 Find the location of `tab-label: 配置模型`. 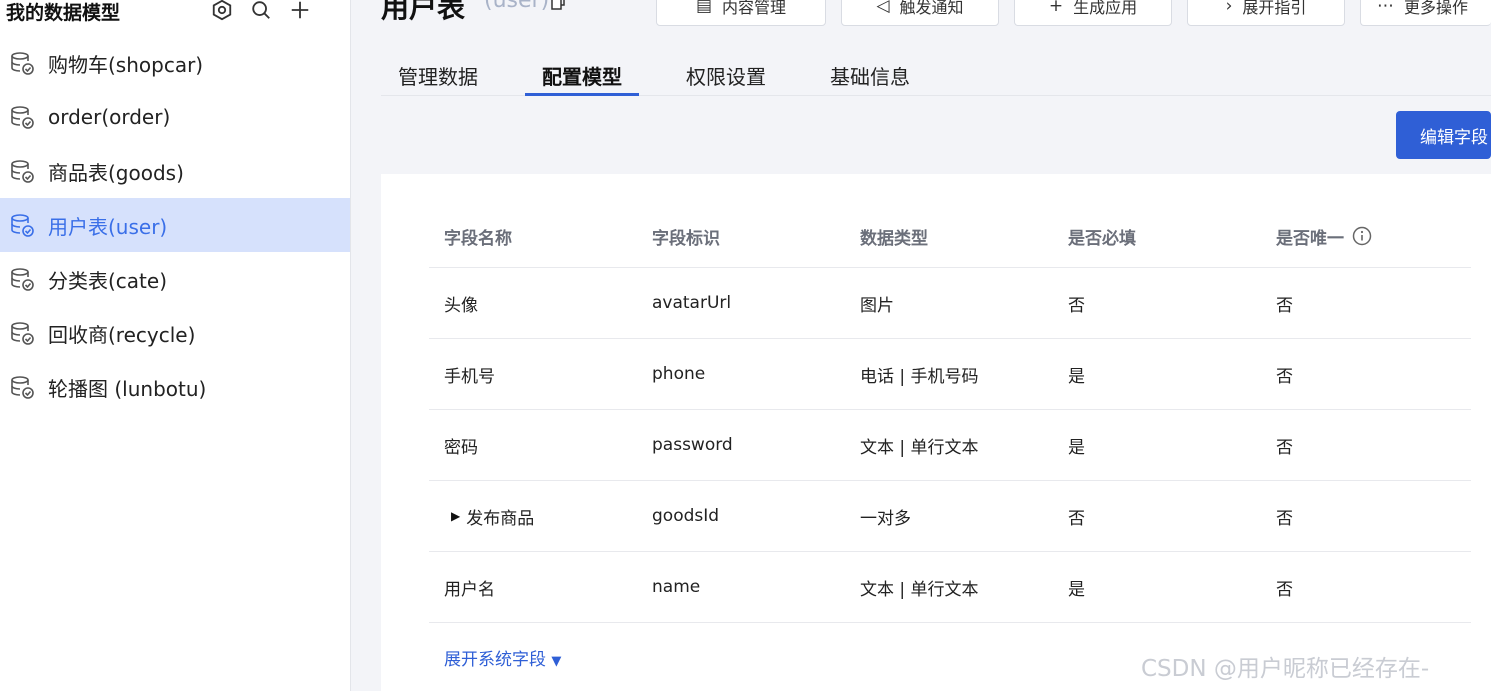

tab-label: 配置模型 is located at coordinates (582, 77).